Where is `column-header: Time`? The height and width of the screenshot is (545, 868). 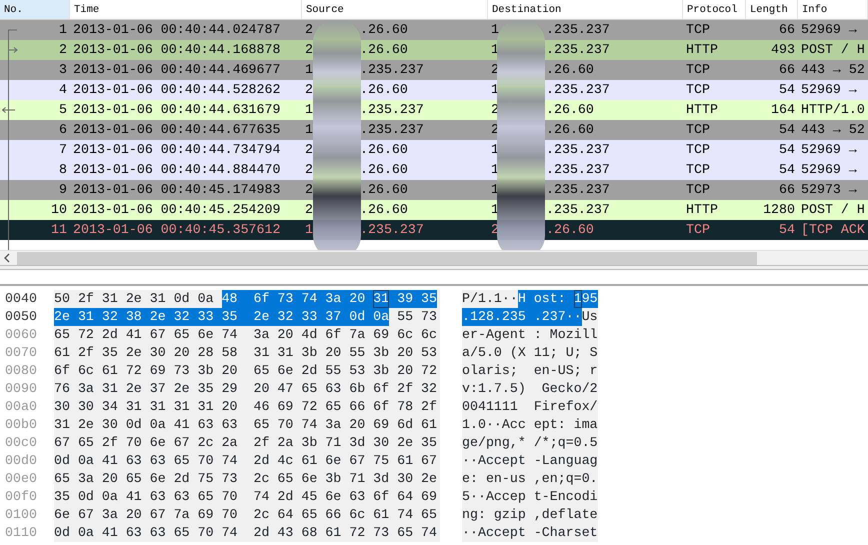
column-header: Time is located at coordinates (186, 9).